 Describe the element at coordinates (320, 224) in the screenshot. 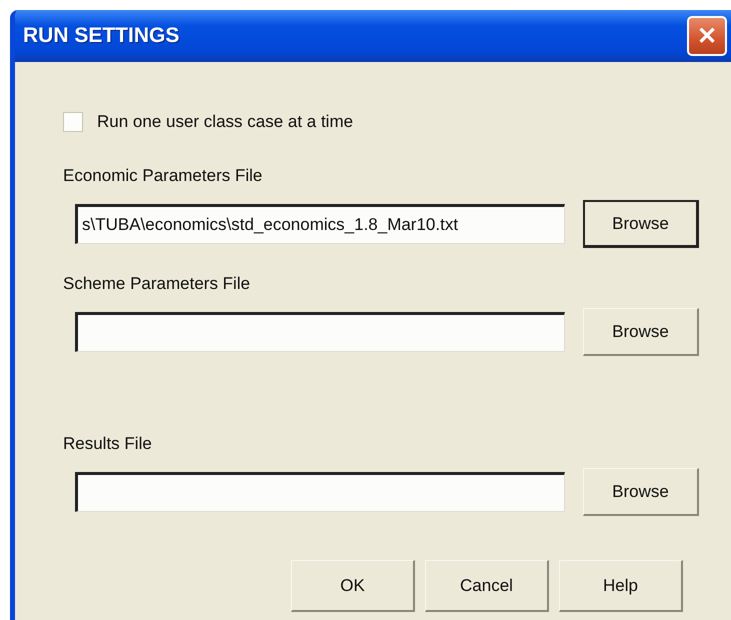

I see `file-path-field: s\TUBA\economics\std_economics_1.8_Mar10.txt` at that location.